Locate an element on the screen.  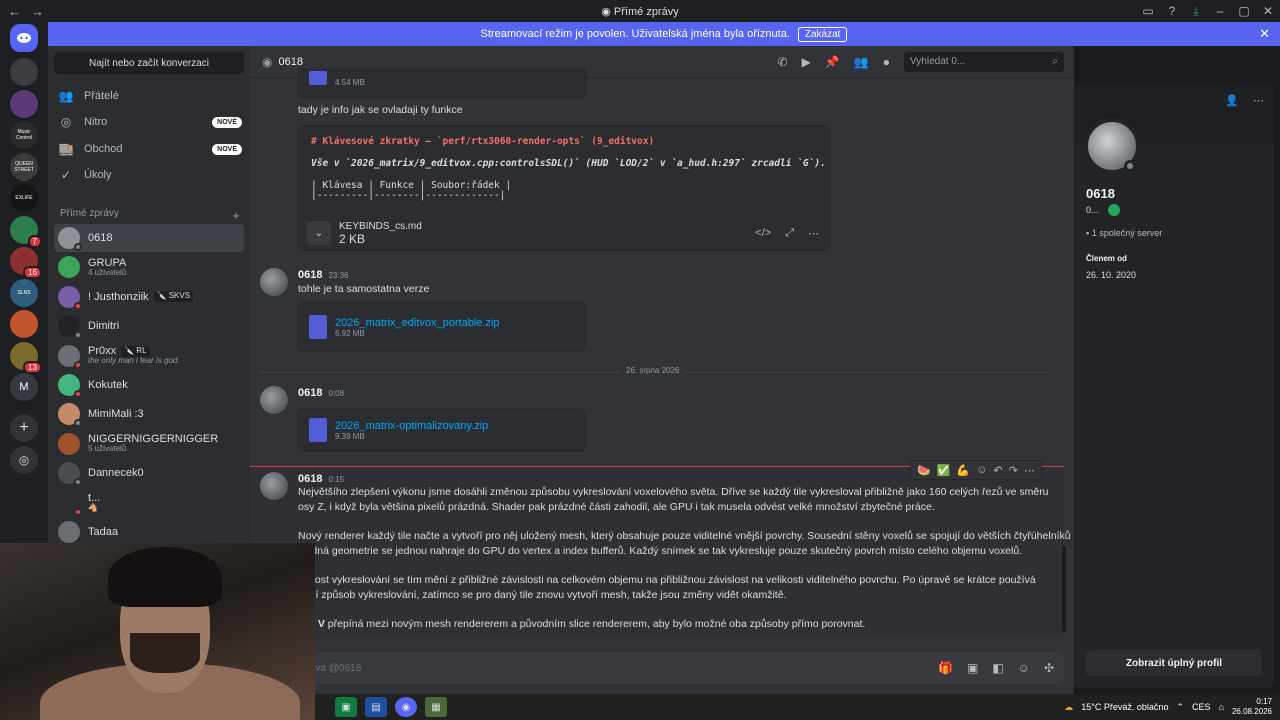
view-full-profile-button: Zobrazit úplný profil is located at coordinates (1174, 663).